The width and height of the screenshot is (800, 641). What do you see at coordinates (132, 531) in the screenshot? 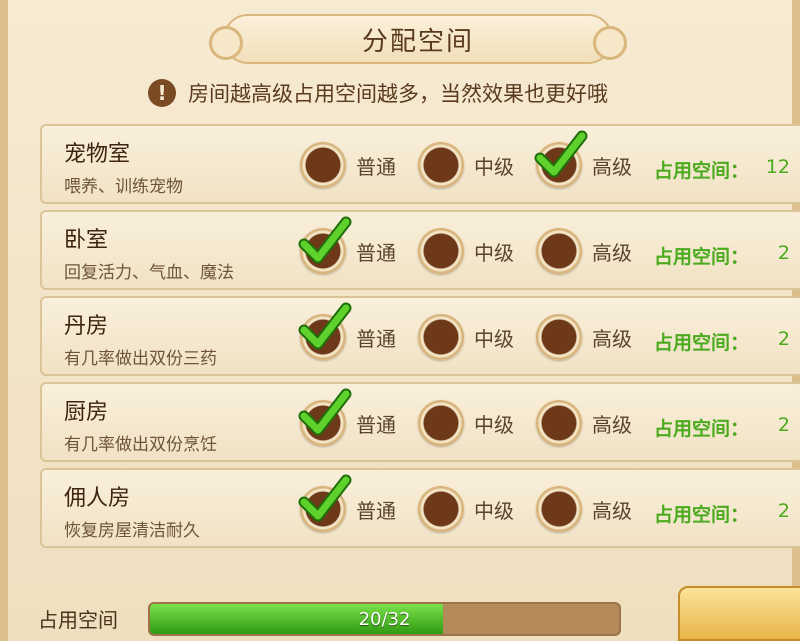
I see `room-desc: 恢复房屋清洁耐久` at bounding box center [132, 531].